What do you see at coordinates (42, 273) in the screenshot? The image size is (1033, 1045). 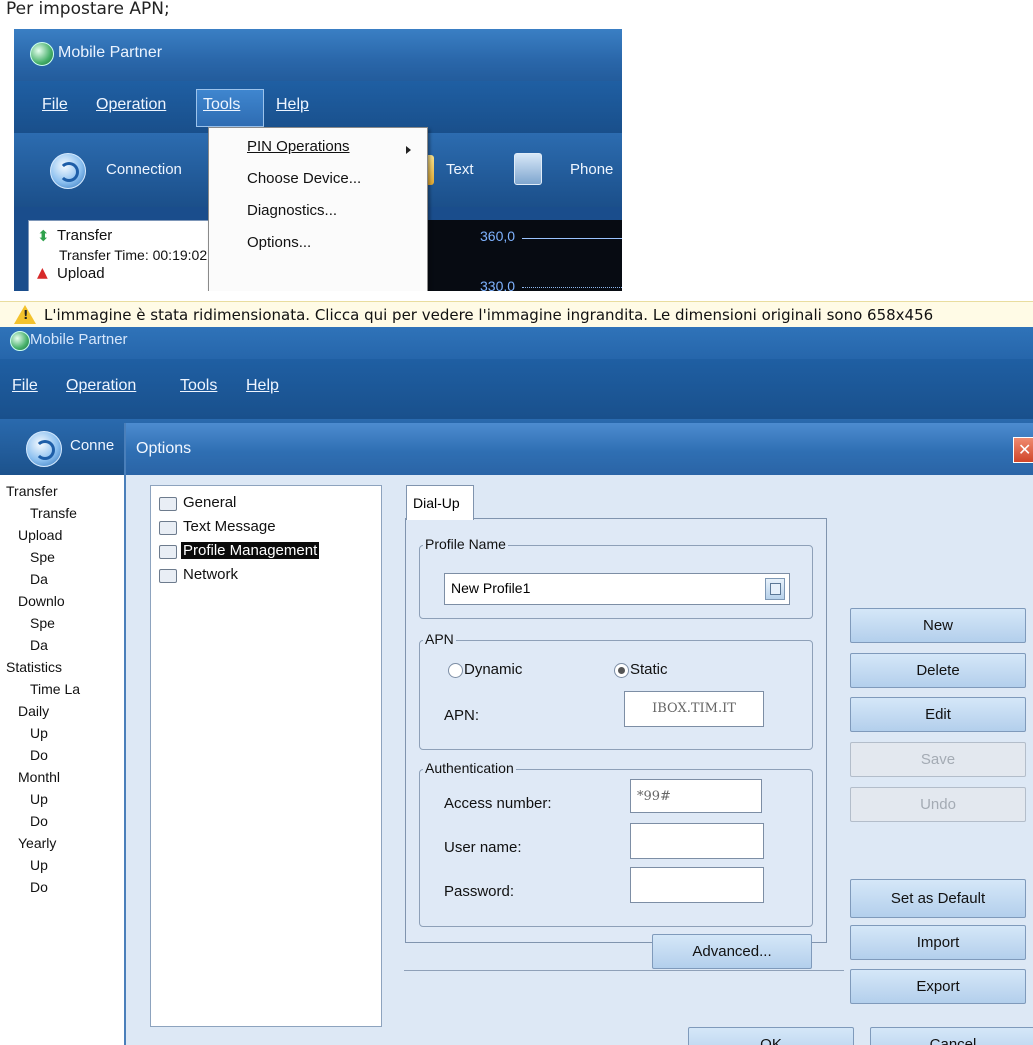 I see `upload-arrow-icon: ▲` at bounding box center [42, 273].